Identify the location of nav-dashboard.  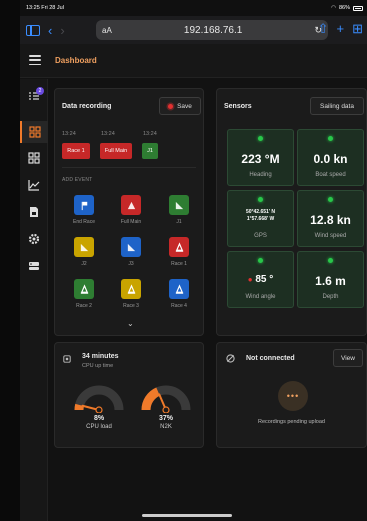
(34, 132).